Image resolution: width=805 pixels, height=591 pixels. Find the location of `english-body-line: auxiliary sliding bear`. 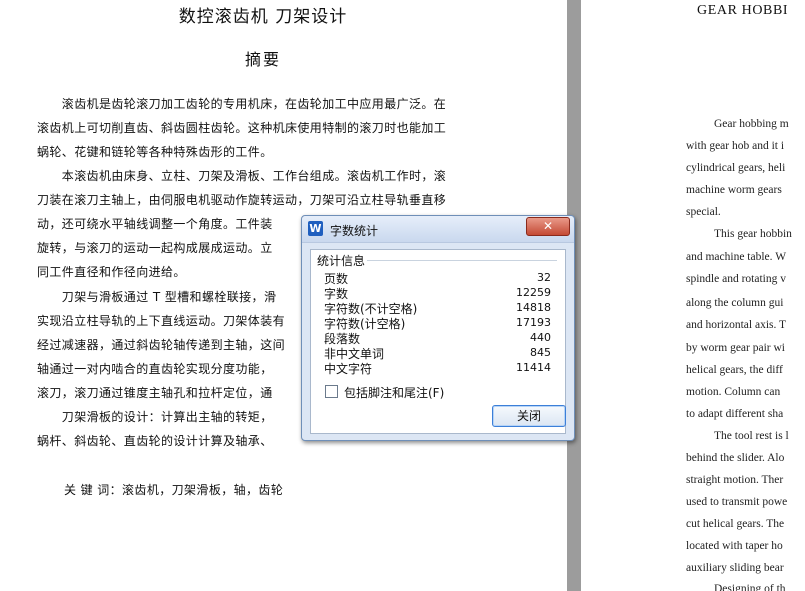

english-body-line: auxiliary sliding bear is located at coordinates (735, 568).